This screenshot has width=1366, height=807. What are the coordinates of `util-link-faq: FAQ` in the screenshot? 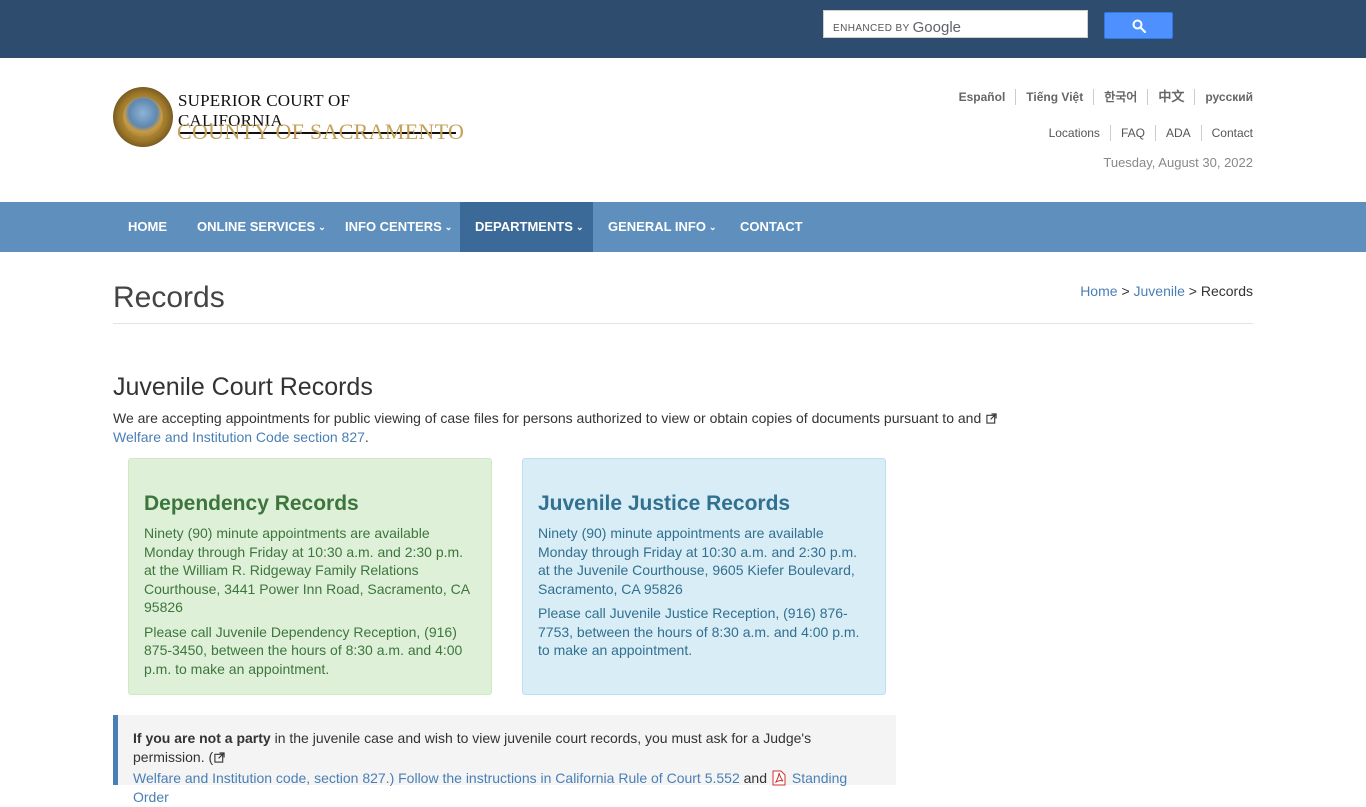 It's located at (1132, 133).